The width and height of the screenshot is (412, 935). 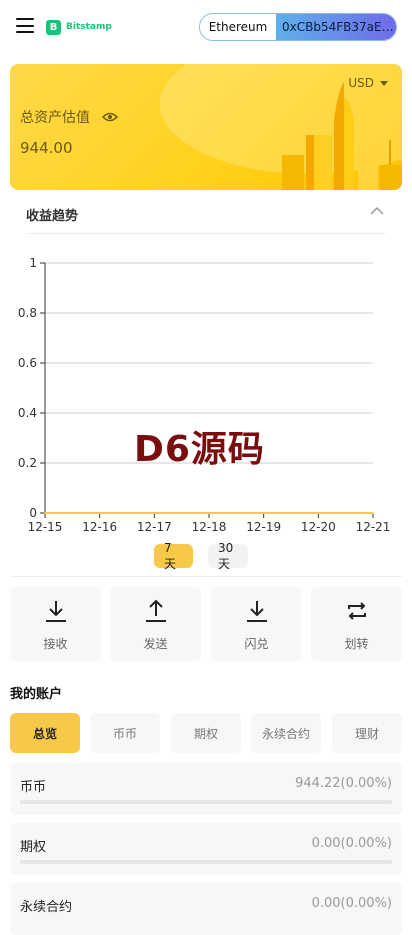 What do you see at coordinates (206, 909) in the screenshot?
I see `account-row-perpetual: 永续合约 0.00(0.00%)` at bounding box center [206, 909].